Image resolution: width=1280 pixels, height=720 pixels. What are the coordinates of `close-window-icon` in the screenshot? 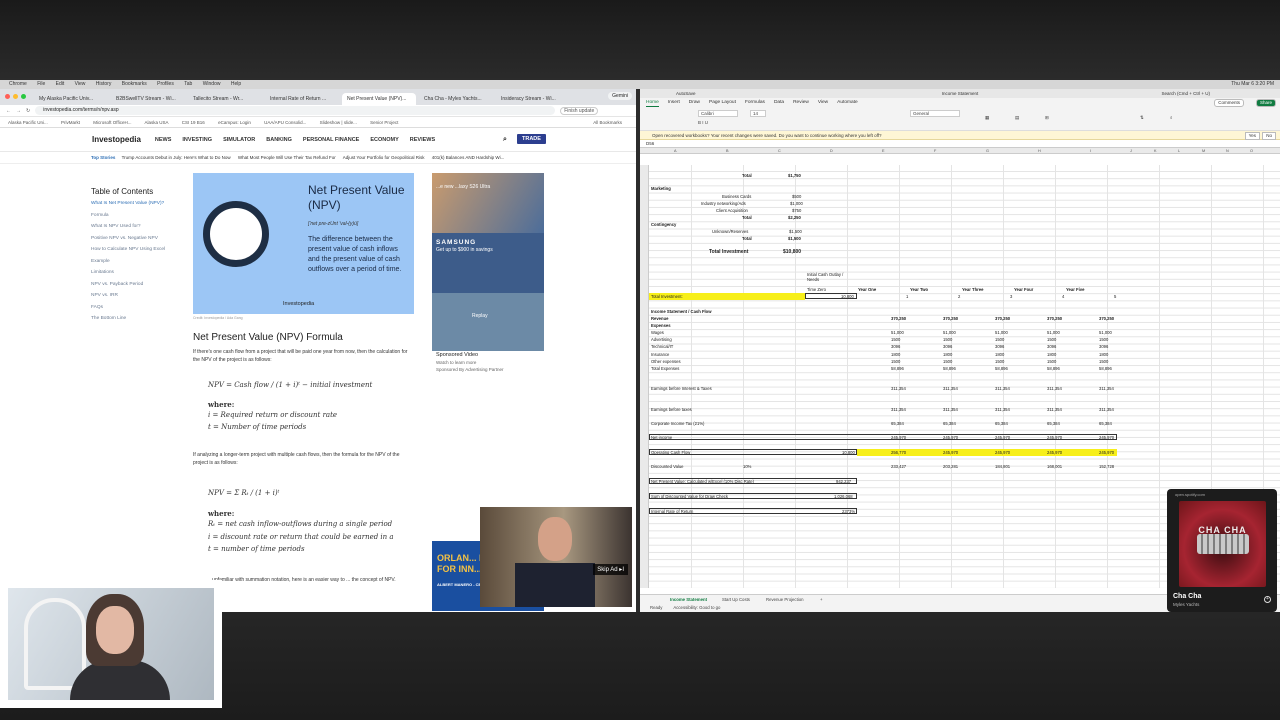 It's located at (7, 96).